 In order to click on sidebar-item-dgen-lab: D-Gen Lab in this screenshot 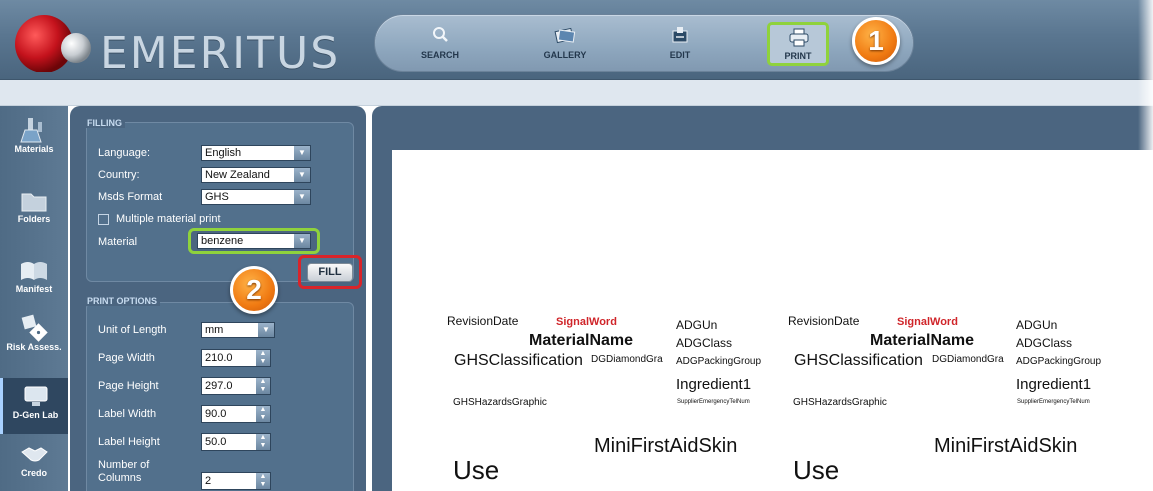, I will do `click(34, 406)`.